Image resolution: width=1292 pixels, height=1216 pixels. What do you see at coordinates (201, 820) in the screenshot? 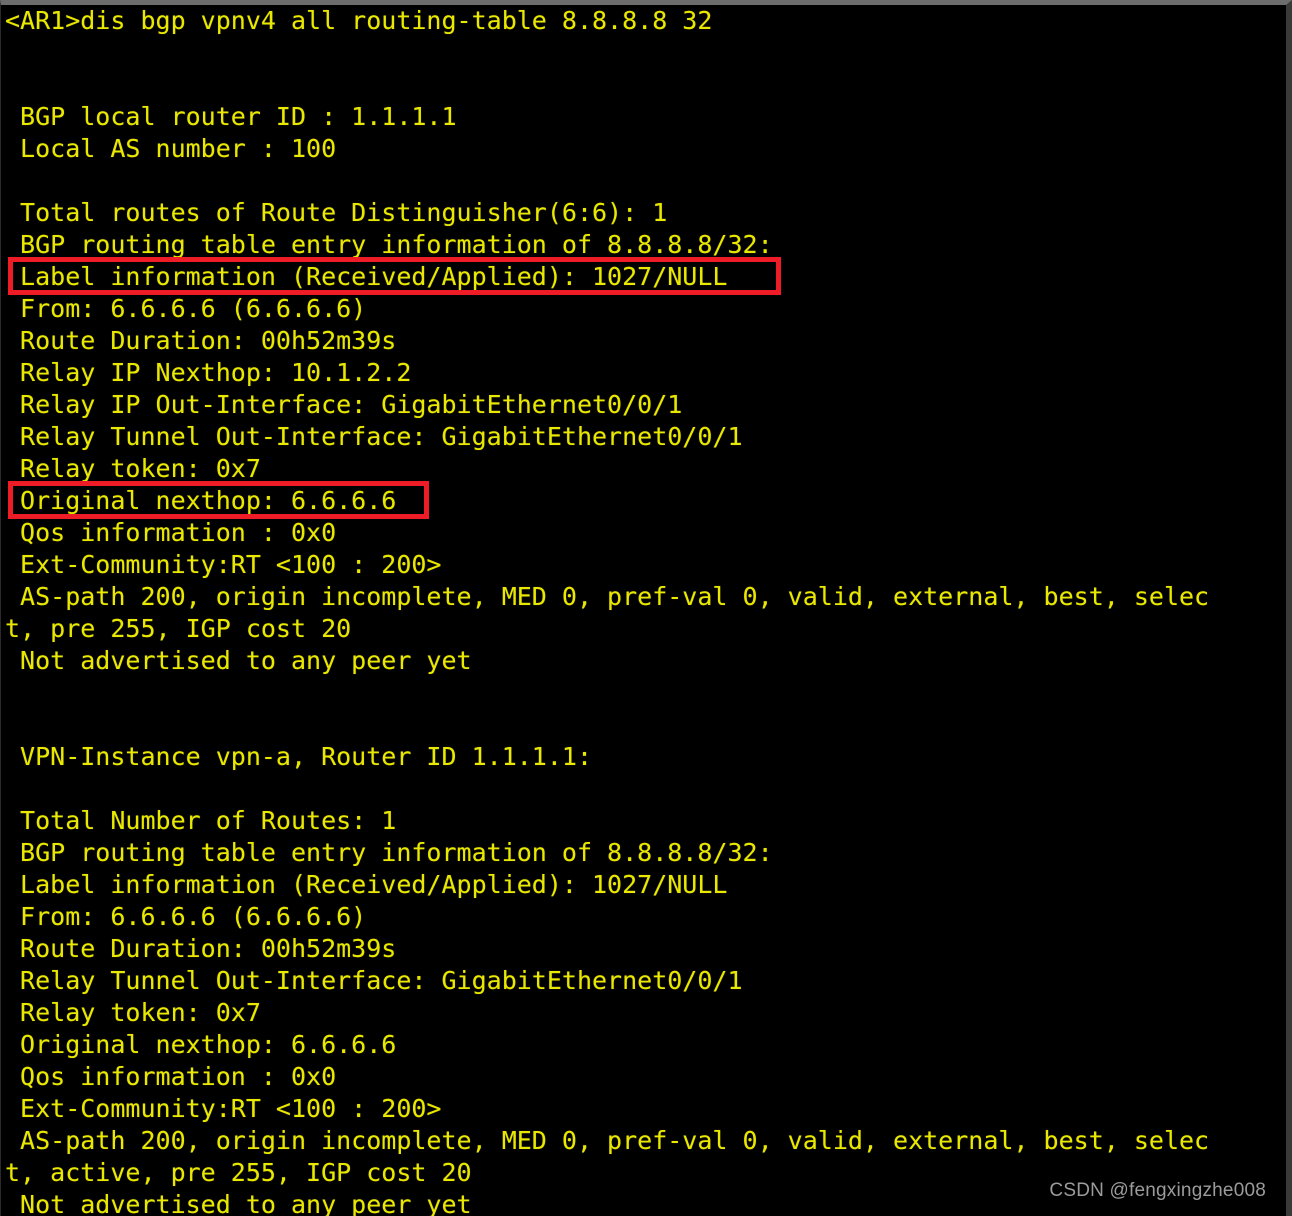
I see `terminal-line: Total Number of Routes: 1` at bounding box center [201, 820].